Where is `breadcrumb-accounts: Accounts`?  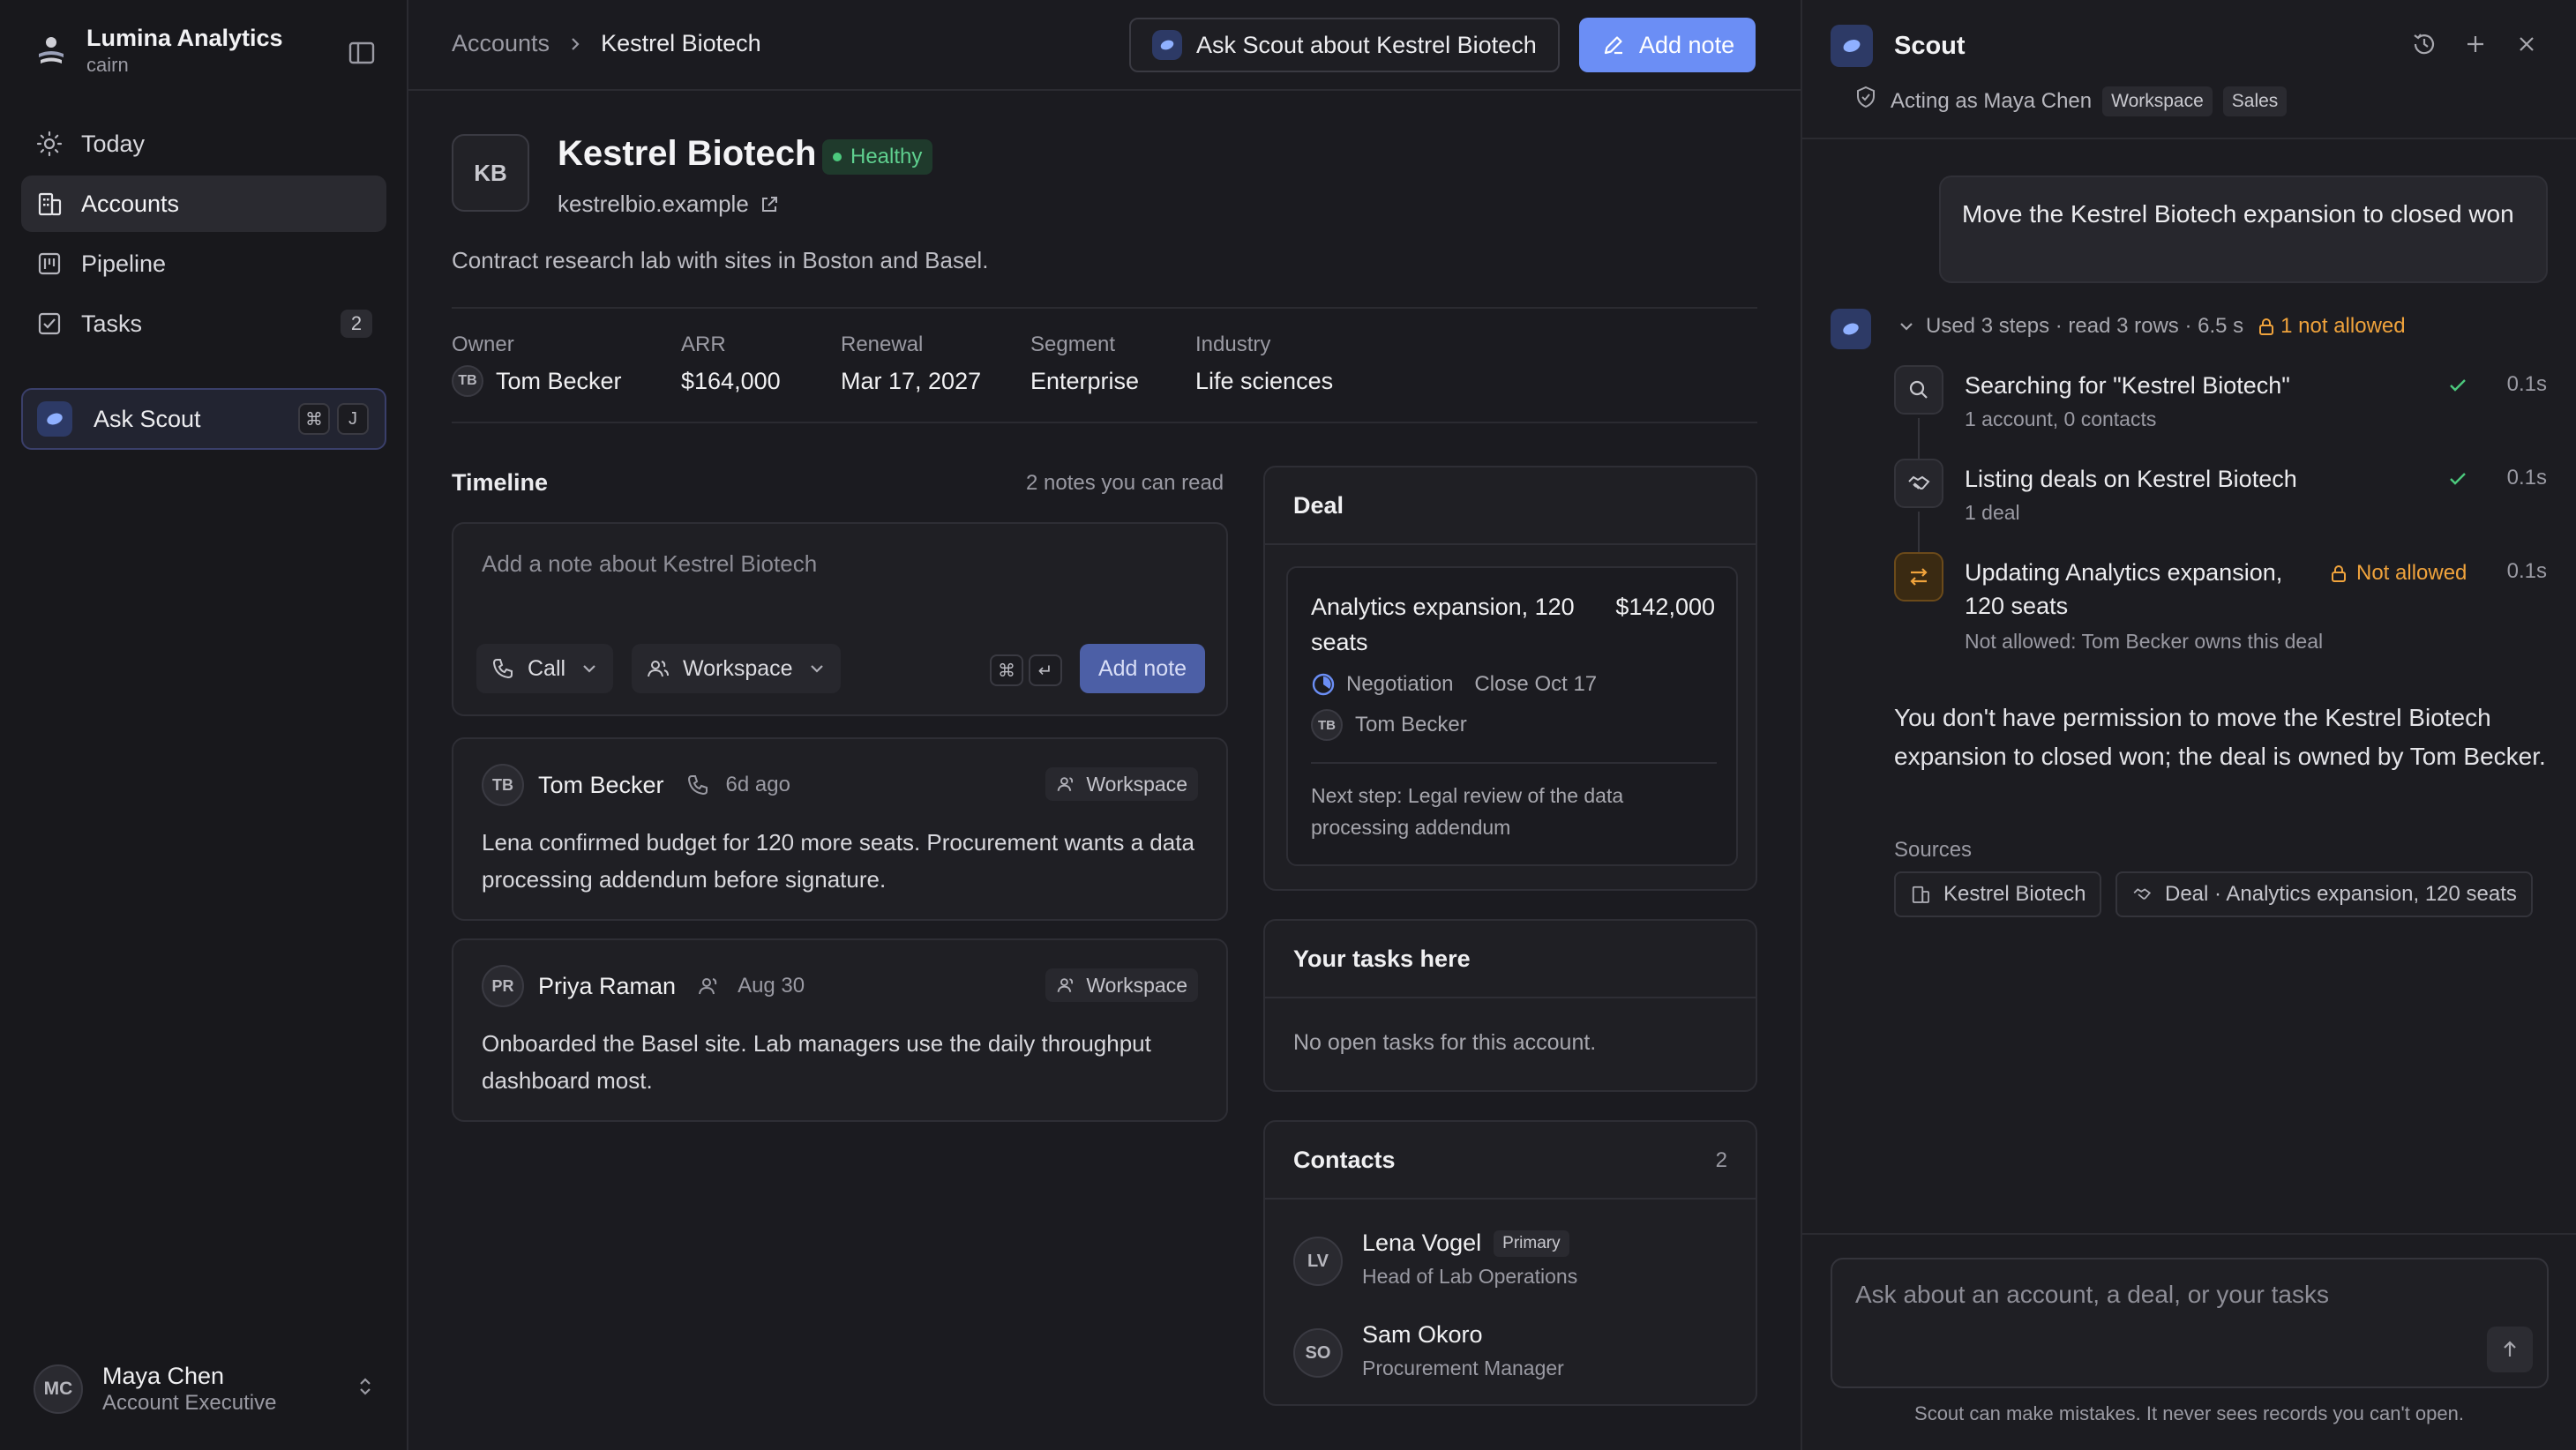
breadcrumb-accounts: Accounts is located at coordinates (501, 43).